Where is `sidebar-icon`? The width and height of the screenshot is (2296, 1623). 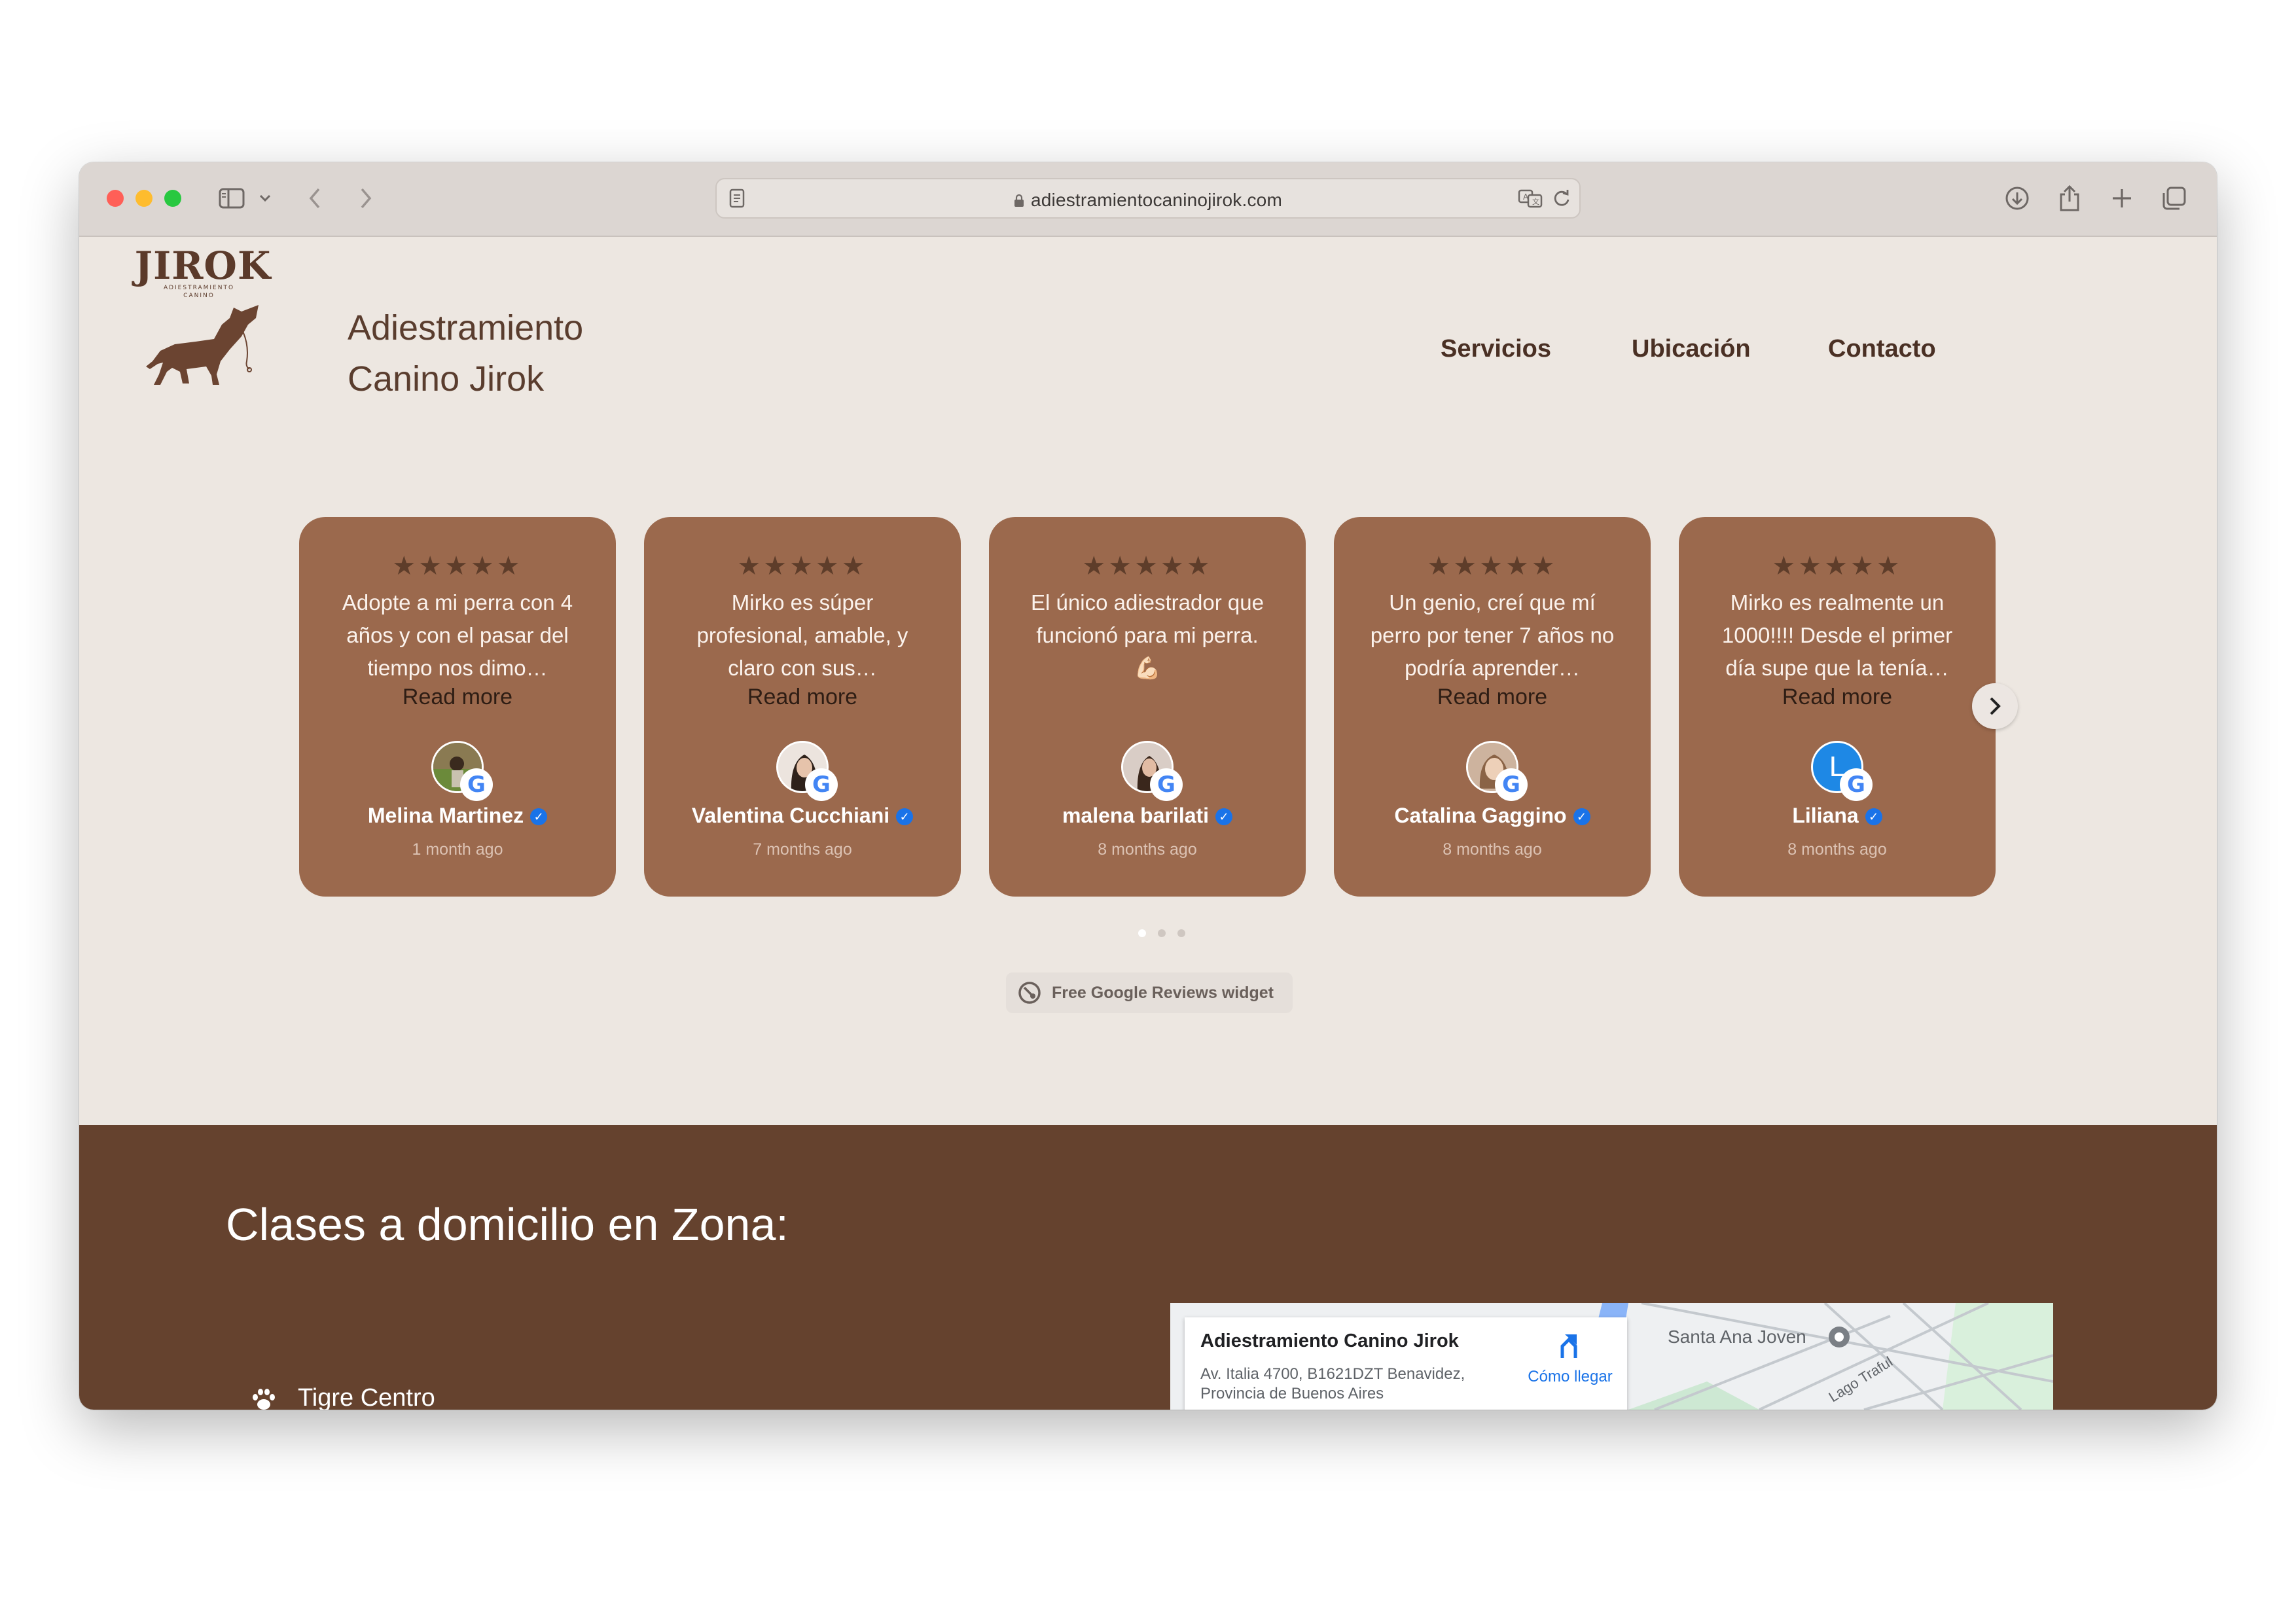 sidebar-icon is located at coordinates (232, 198).